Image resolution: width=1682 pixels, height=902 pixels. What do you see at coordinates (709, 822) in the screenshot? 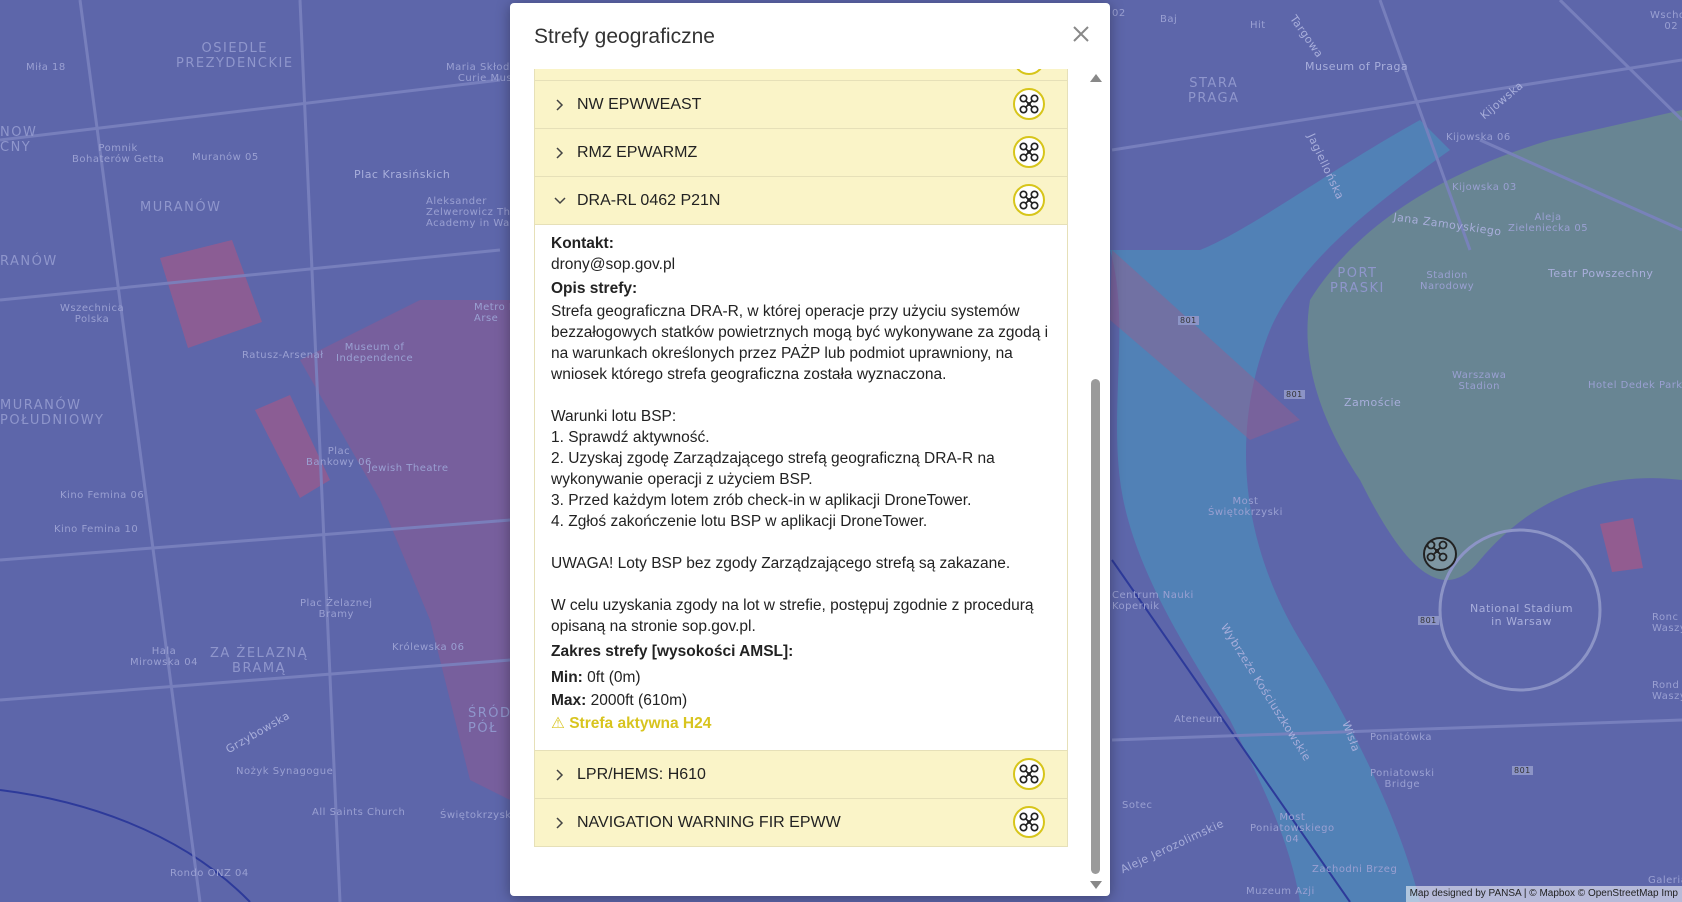
I see `zone-name: NAVIGATION WARNING FIR EPWW` at bounding box center [709, 822].